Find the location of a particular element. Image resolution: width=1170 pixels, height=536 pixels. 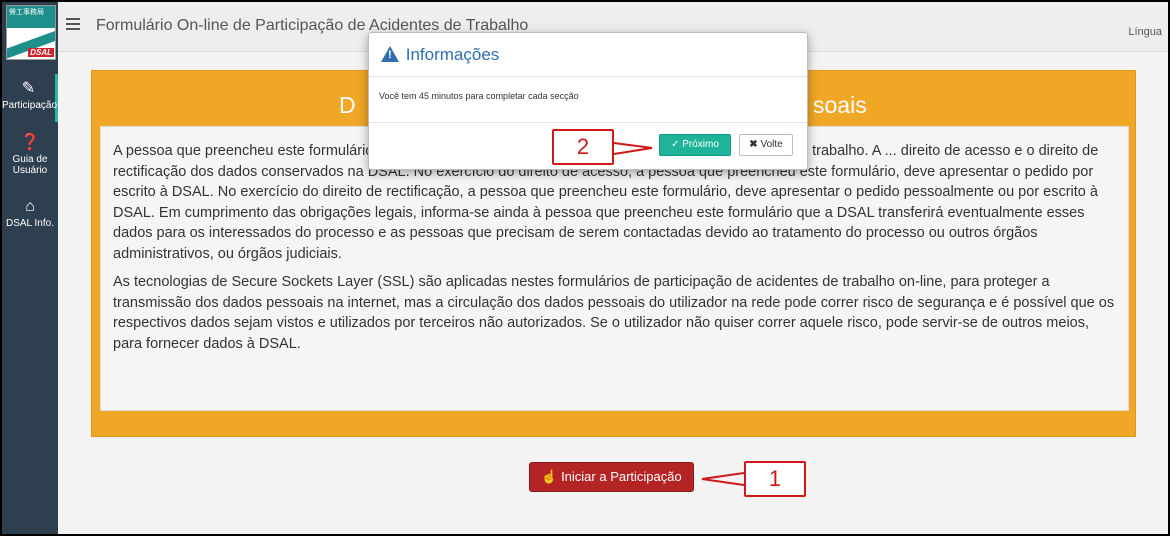

next-button-label: Próximo is located at coordinates (700, 144).